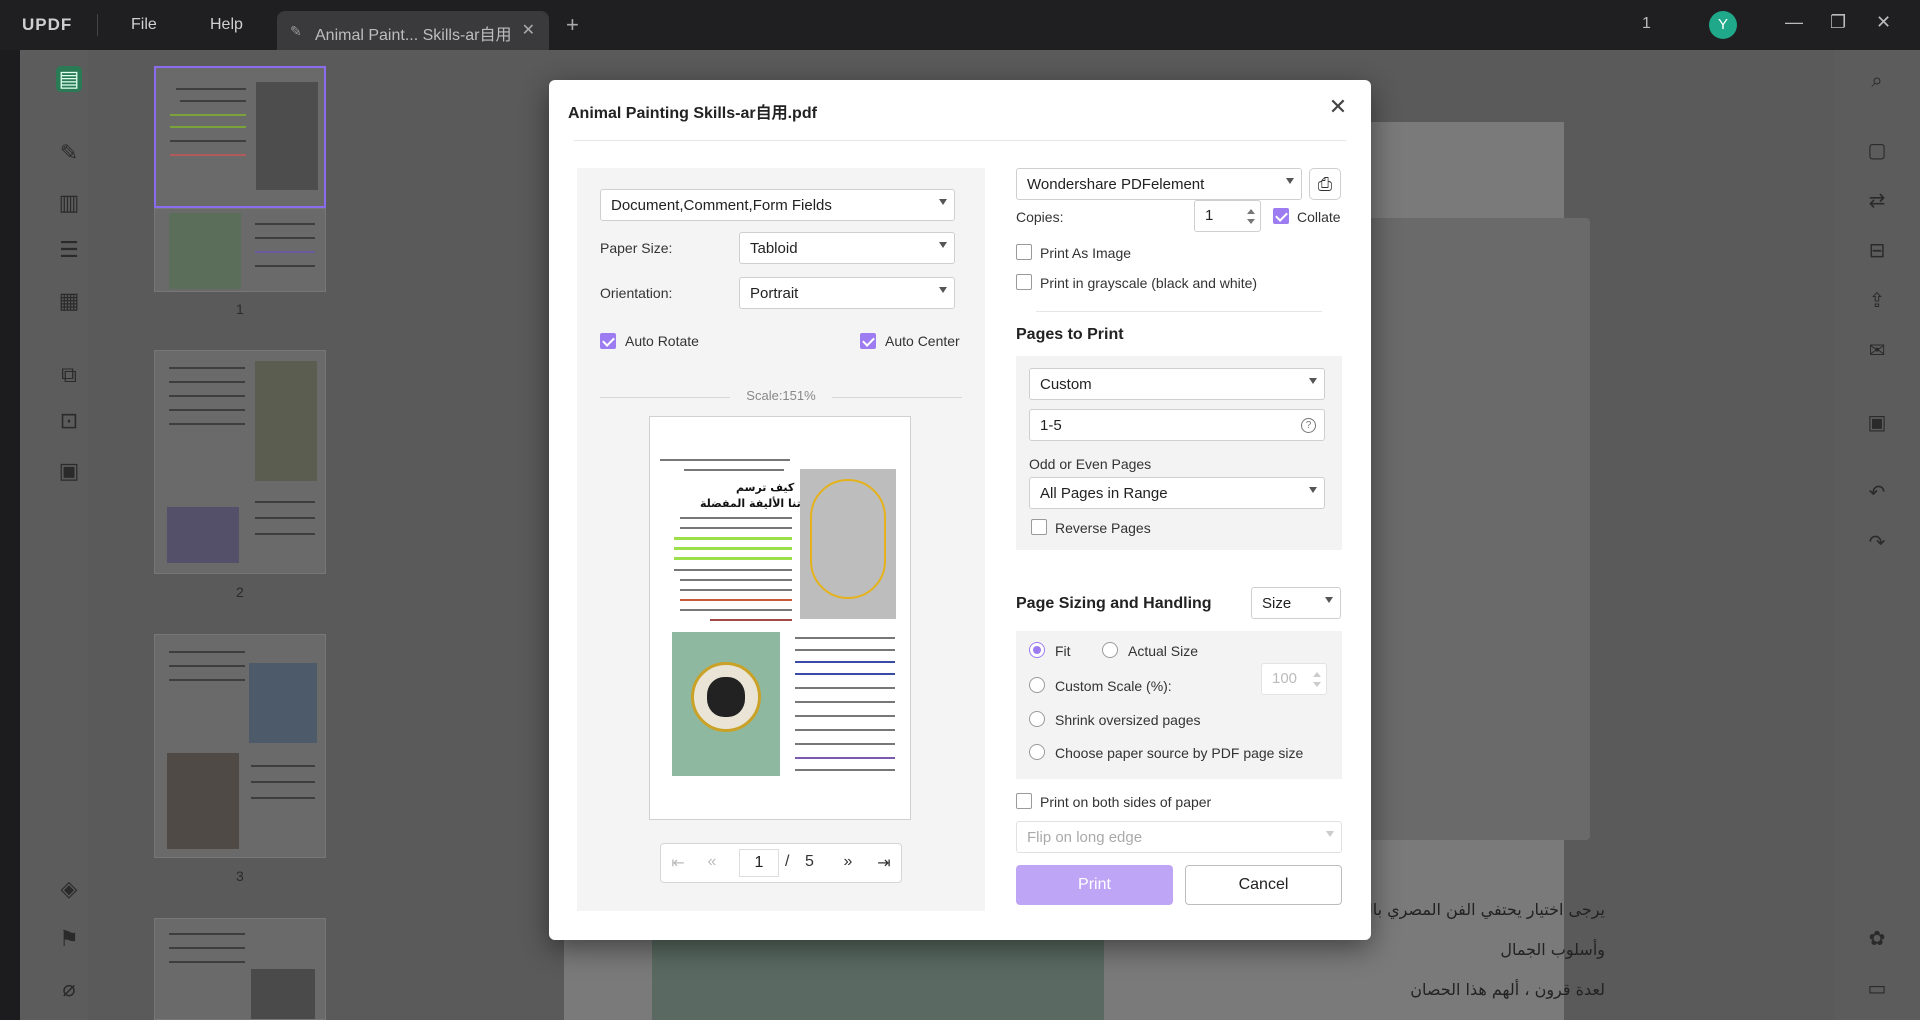 The height and width of the screenshot is (1020, 1920). Describe the element at coordinates (1039, 527) in the screenshot. I see `reverse-pages-checkbox` at that location.